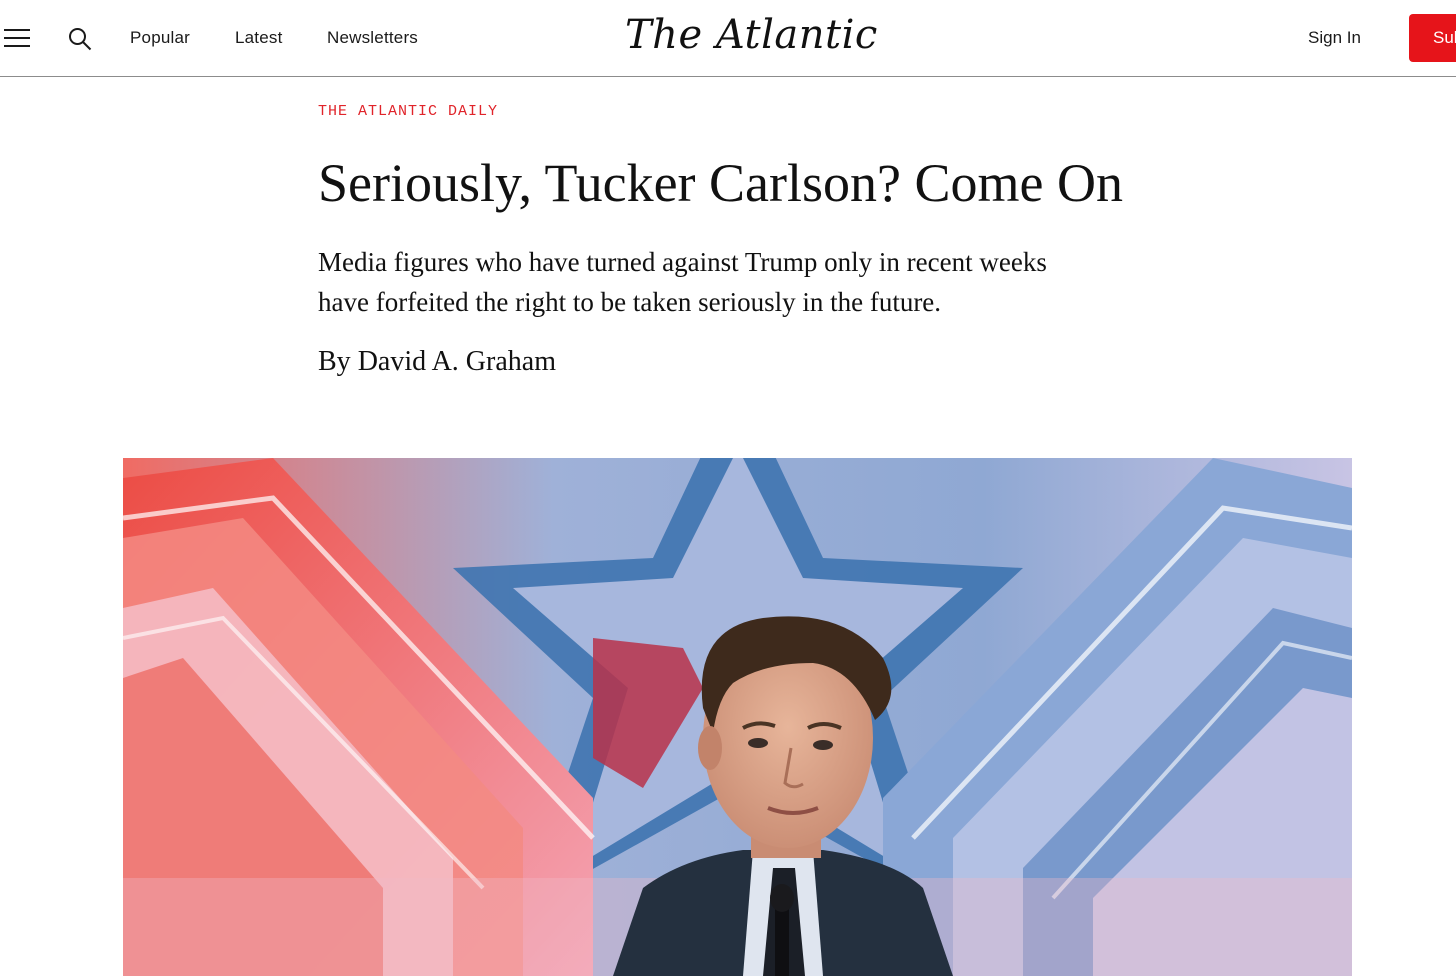 Image resolution: width=1456 pixels, height=976 pixels. Describe the element at coordinates (408, 111) in the screenshot. I see `article-section-kicker: THE ATLANTIC DAILY` at that location.